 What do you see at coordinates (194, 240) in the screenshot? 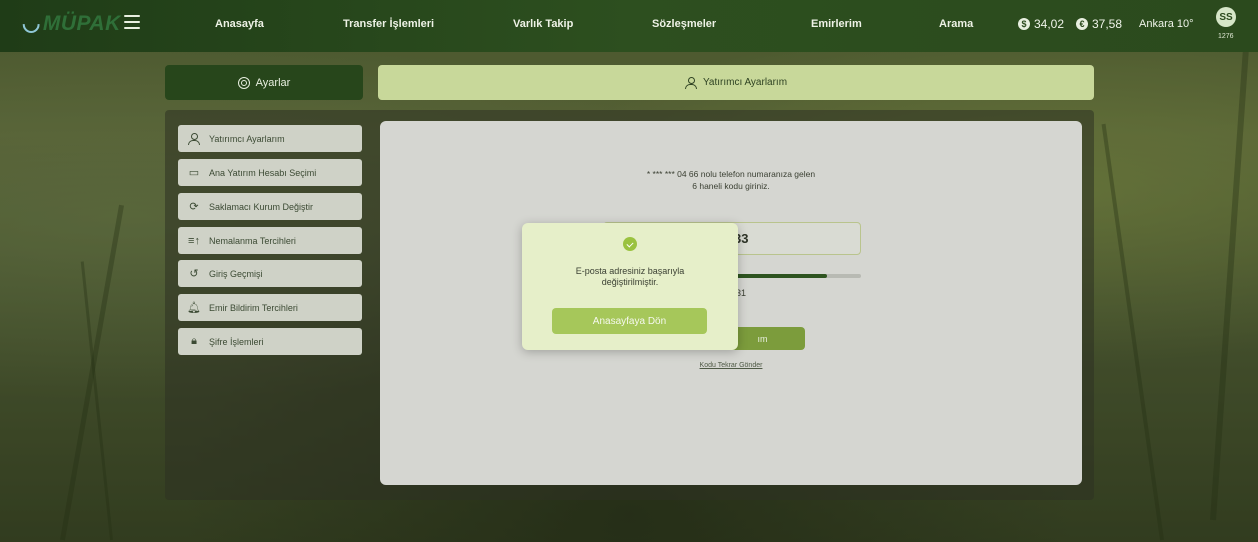
I see `sort-icon: ≡↑` at bounding box center [194, 240].